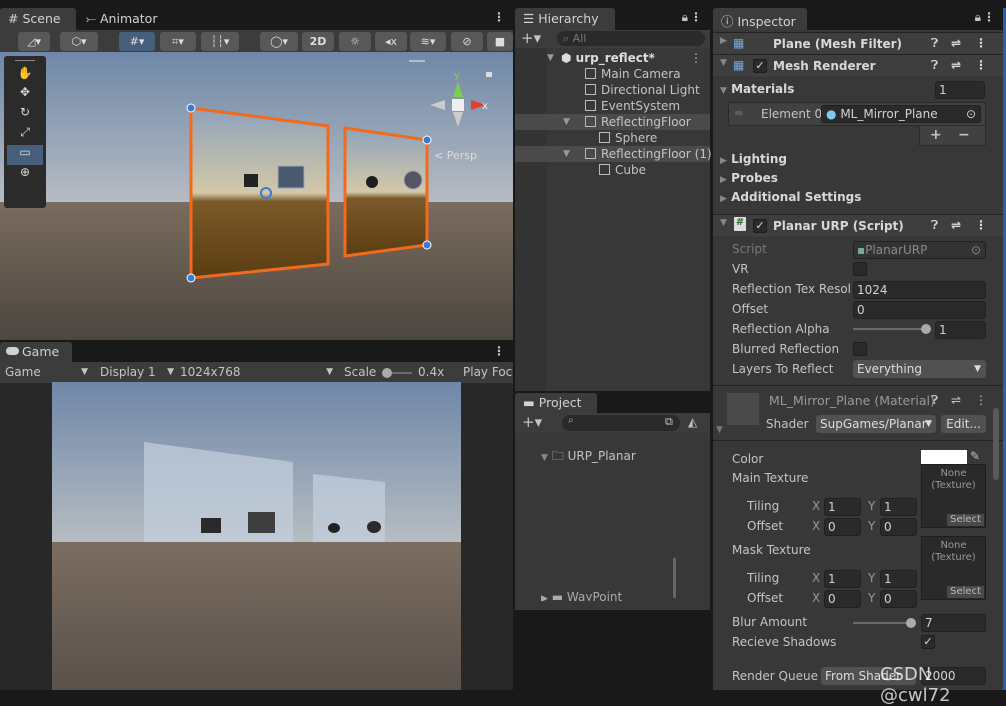 The image size is (1006, 706). I want to click on scrollbar, so click(674, 578).